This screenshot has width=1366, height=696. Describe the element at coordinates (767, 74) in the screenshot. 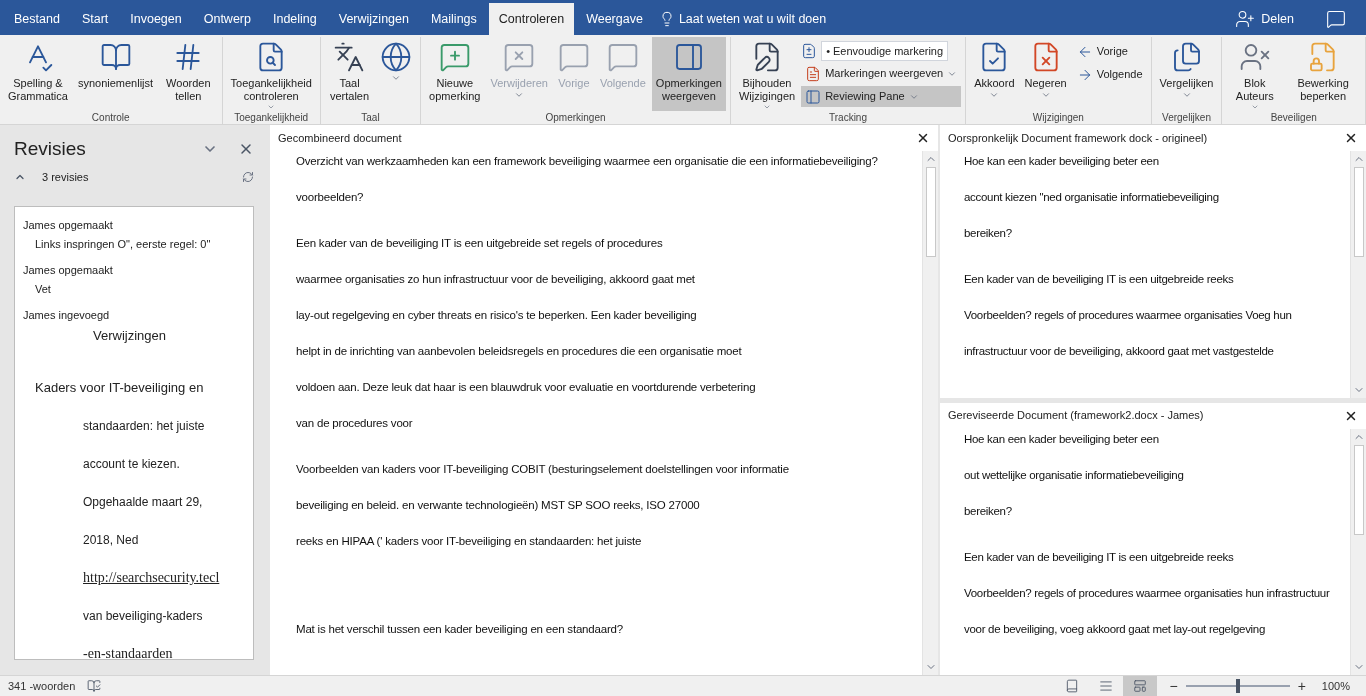

I see `ribbon-button: Bijhouden Wijzigingen` at that location.